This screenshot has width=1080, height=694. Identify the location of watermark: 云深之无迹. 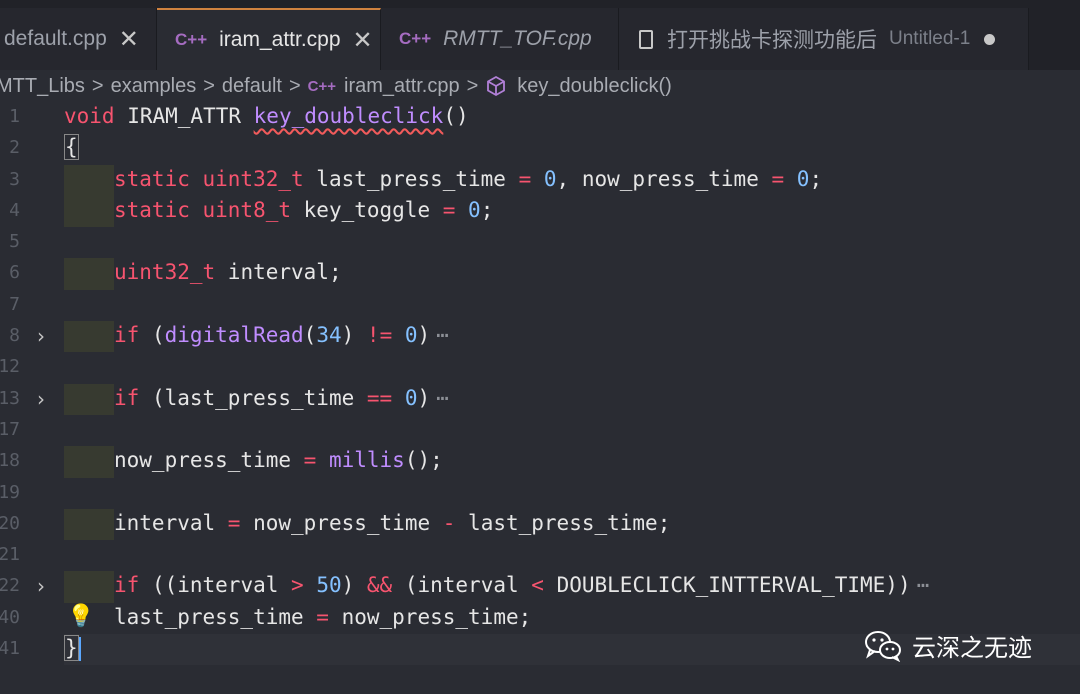
(948, 645).